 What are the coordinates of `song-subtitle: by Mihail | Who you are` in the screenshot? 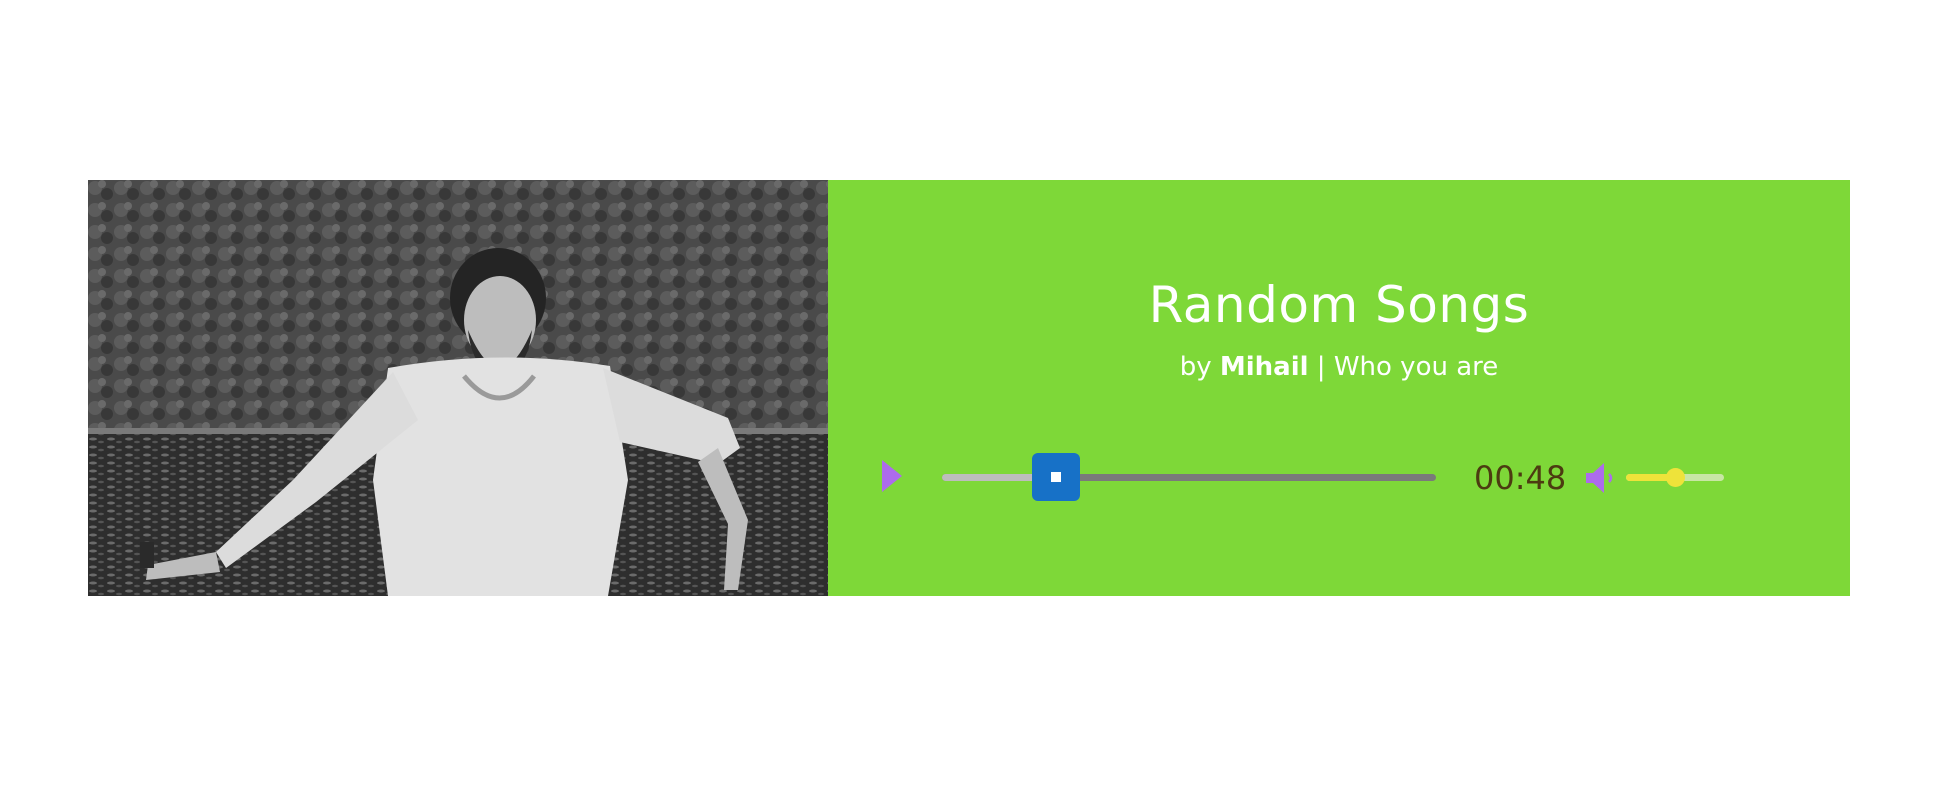 It's located at (1339, 367).